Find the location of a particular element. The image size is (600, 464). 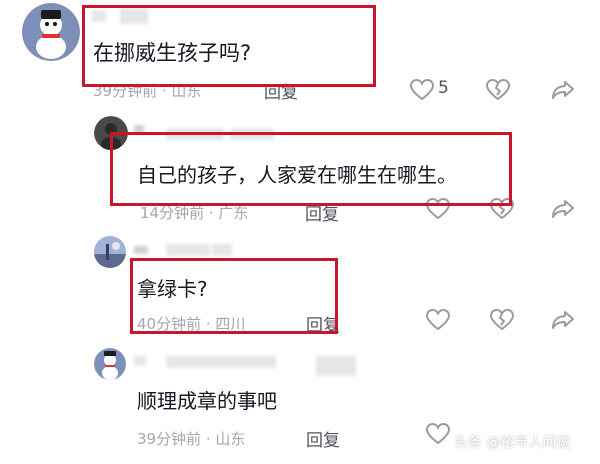

comment-meta: 40分钟前 · 四川 is located at coordinates (191, 324).